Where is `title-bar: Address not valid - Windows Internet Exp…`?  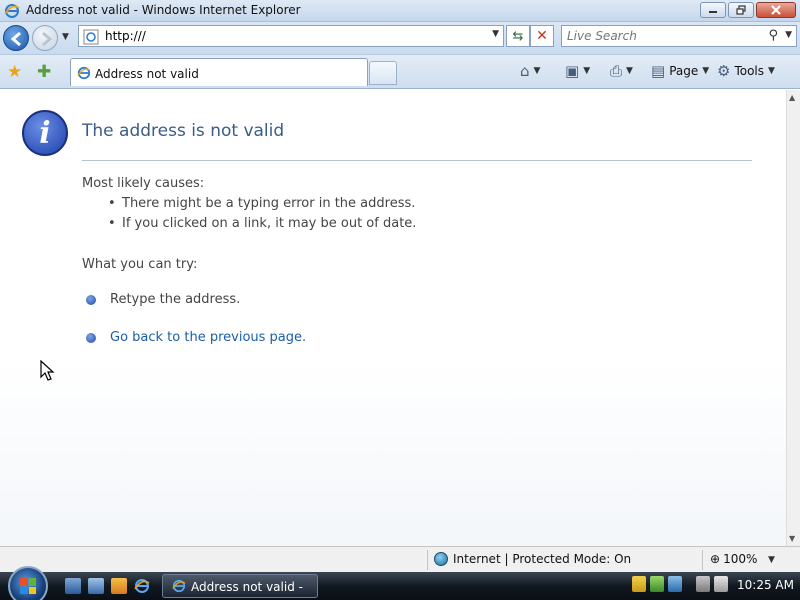 title-bar: Address not valid - Windows Internet Exp… is located at coordinates (400, 11).